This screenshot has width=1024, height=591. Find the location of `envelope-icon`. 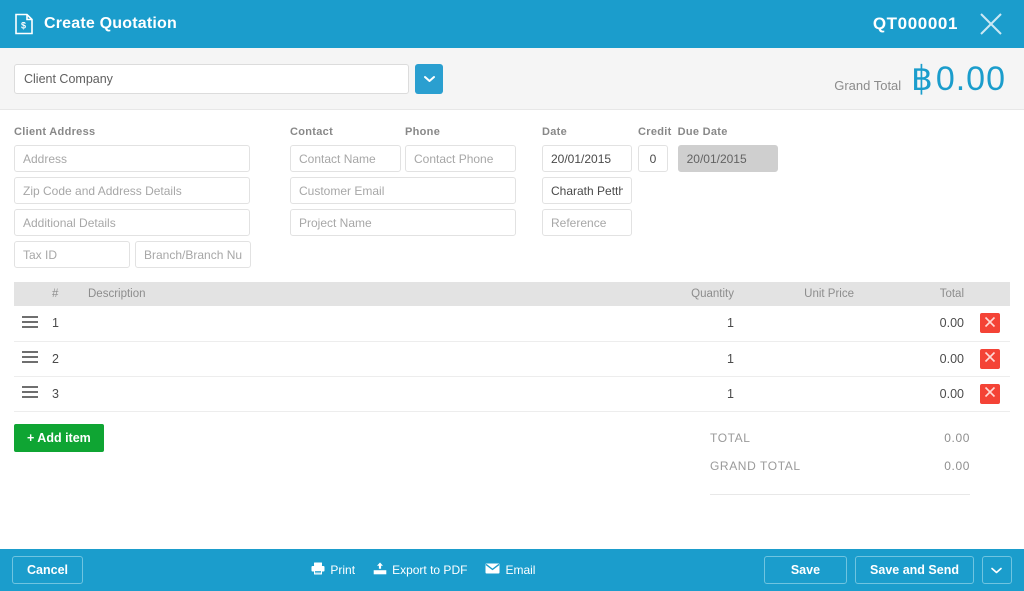

envelope-icon is located at coordinates (492, 570).